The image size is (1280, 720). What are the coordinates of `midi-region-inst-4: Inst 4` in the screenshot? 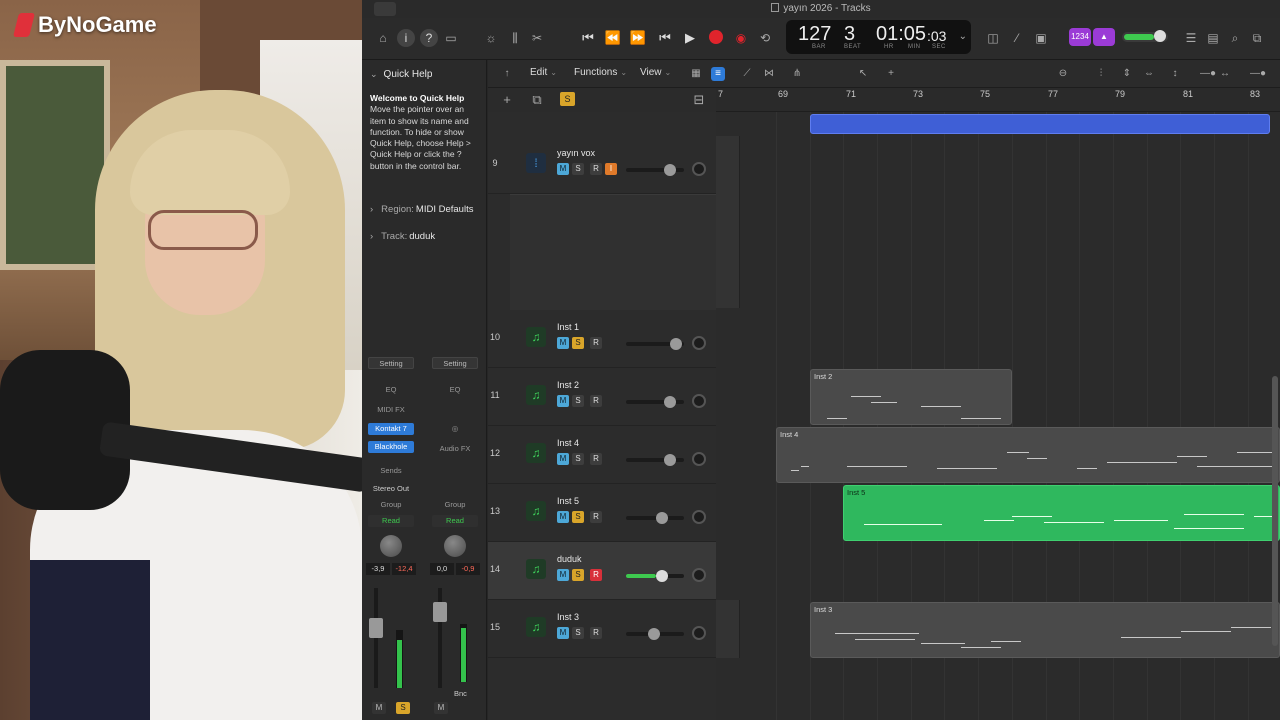 It's located at (1028, 455).